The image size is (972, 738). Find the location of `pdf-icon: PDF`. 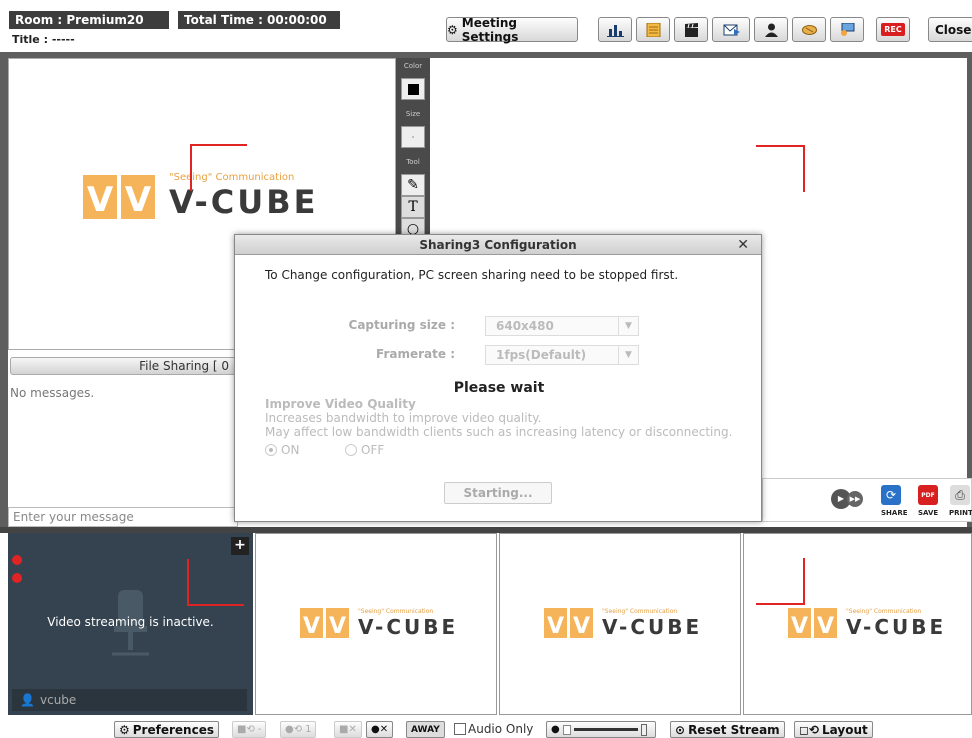

pdf-icon: PDF is located at coordinates (928, 495).